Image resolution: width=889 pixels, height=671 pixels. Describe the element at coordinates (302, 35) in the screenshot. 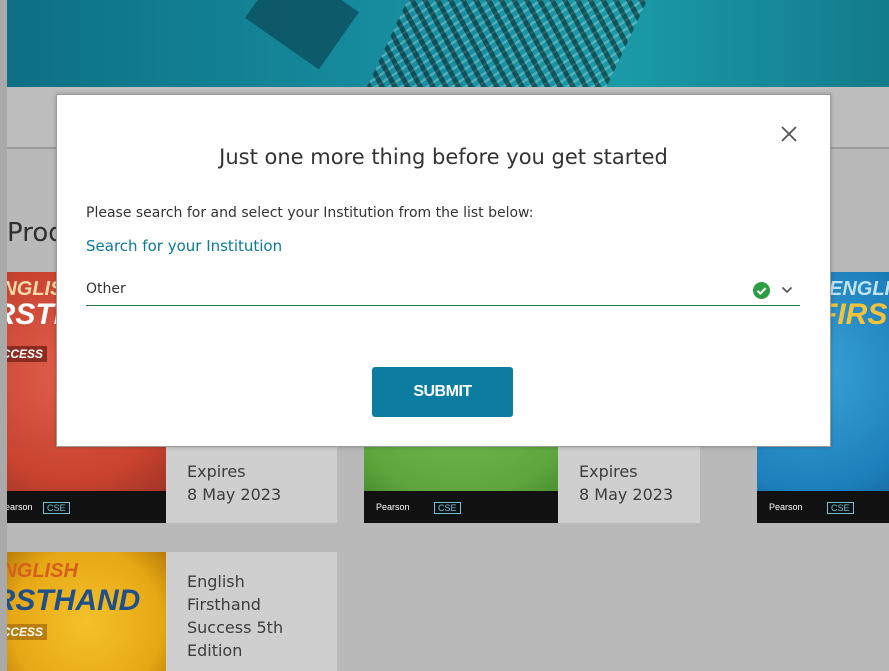

I see `hero-decoration` at that location.